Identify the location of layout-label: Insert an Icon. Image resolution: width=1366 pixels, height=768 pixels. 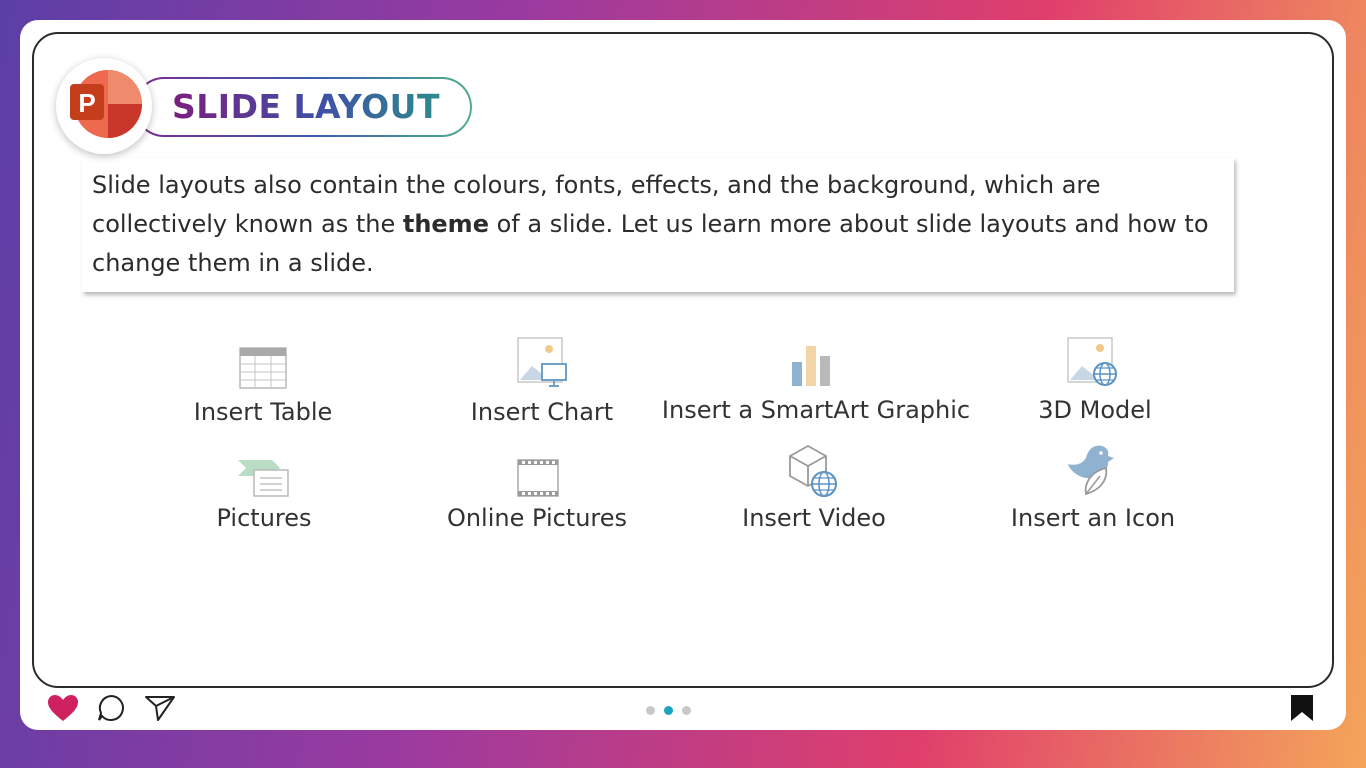
(1093, 518).